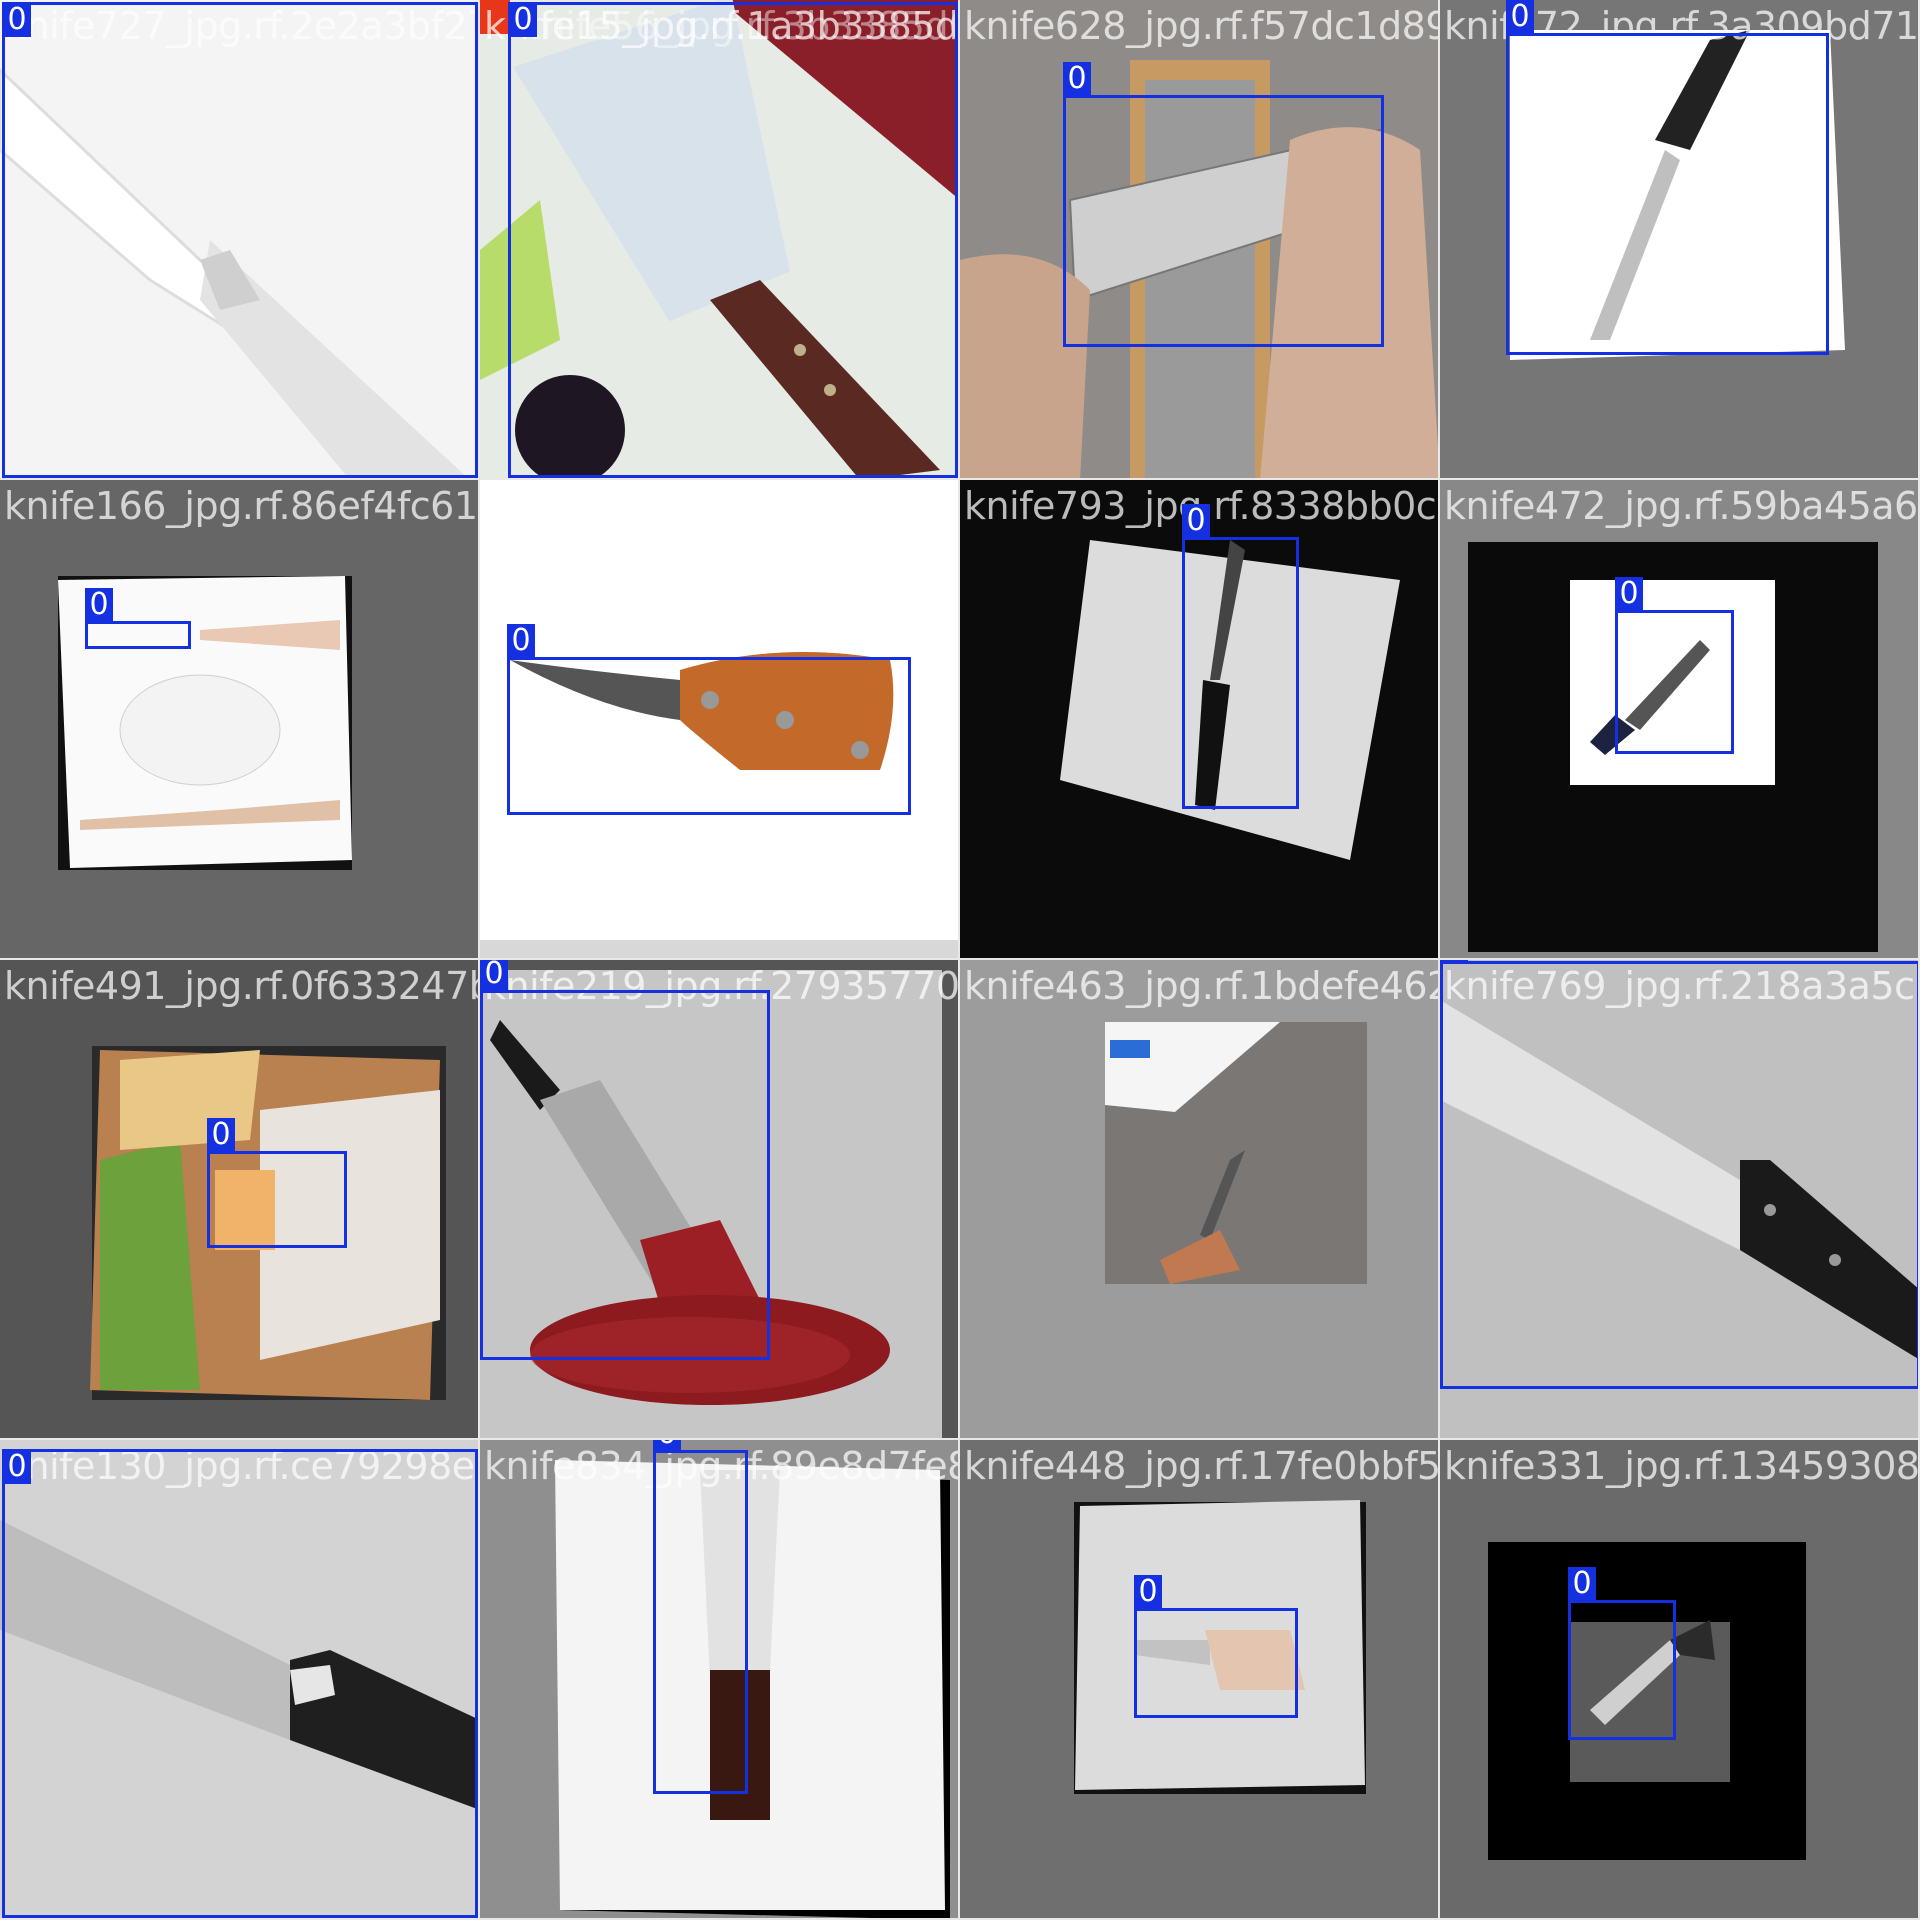 The image size is (1920, 1920). I want to click on tile-13: knife834_jpg.rf.89e8d7fe80d 0, so click(720, 1680).